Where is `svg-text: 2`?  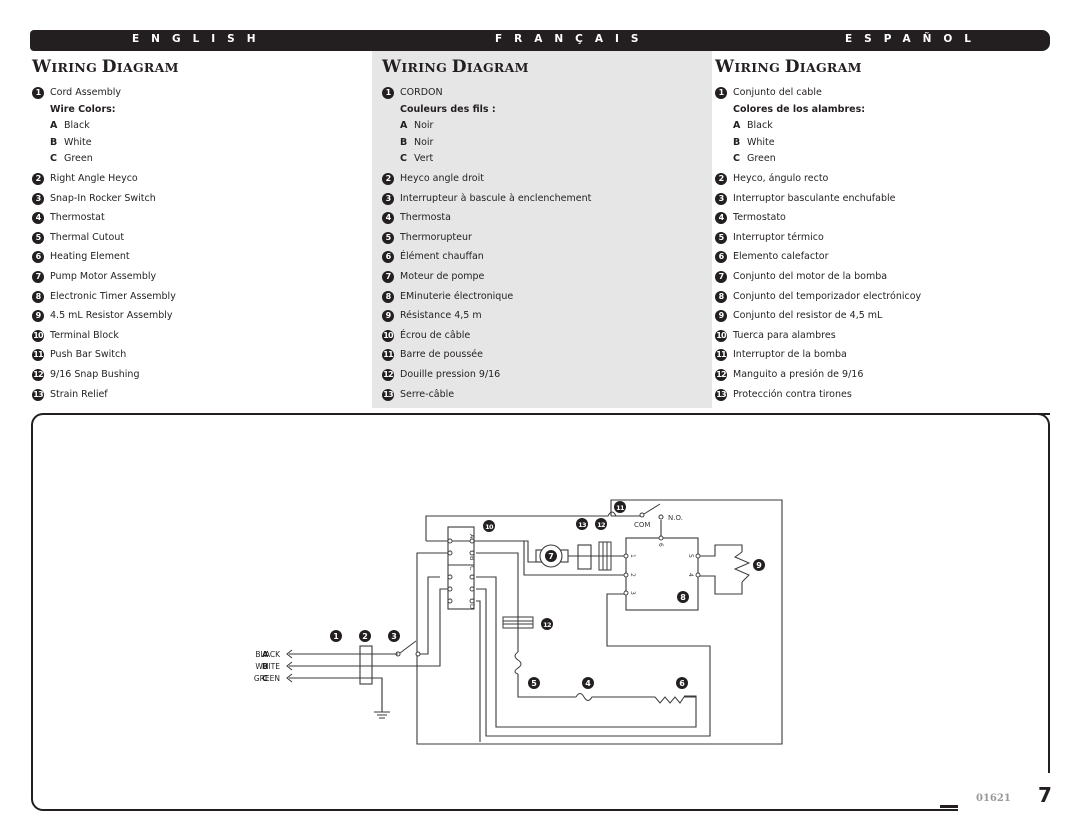 svg-text: 2 is located at coordinates (365, 636).